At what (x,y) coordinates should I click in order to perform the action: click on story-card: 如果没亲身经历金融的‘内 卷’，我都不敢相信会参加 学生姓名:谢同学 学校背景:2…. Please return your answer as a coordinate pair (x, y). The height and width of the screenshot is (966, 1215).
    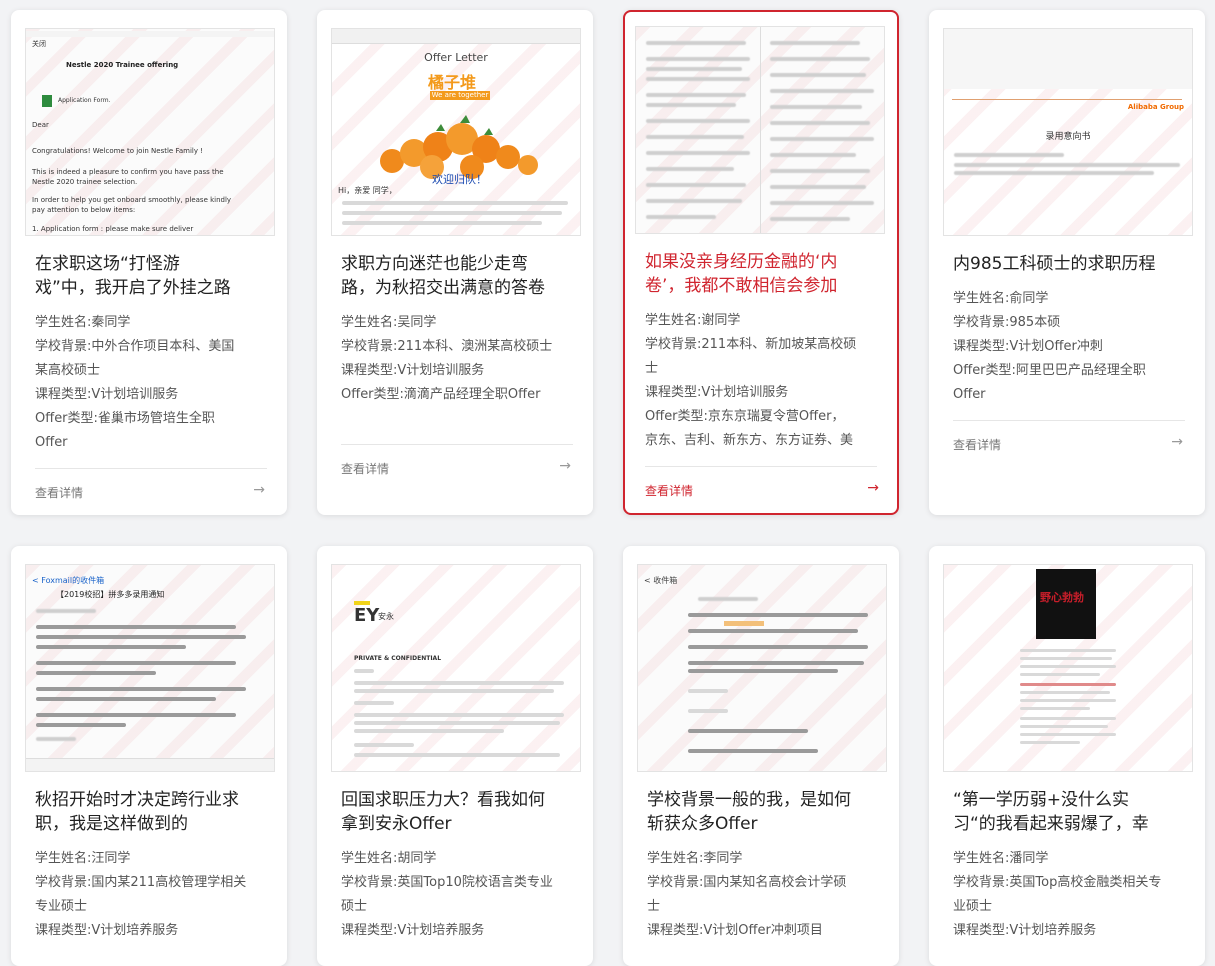
    Looking at the image, I should click on (761, 262).